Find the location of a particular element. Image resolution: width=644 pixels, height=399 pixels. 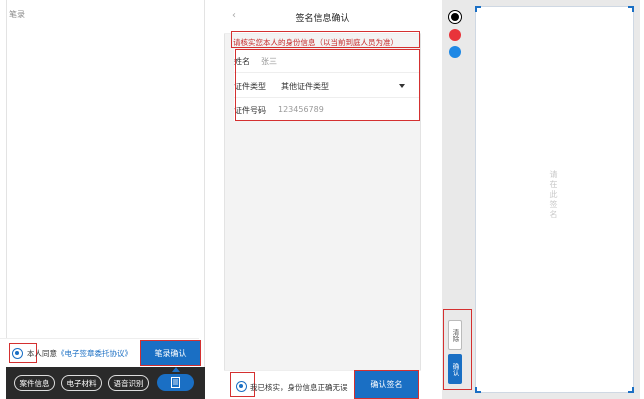

name-label: 姓名 is located at coordinates (242, 61).